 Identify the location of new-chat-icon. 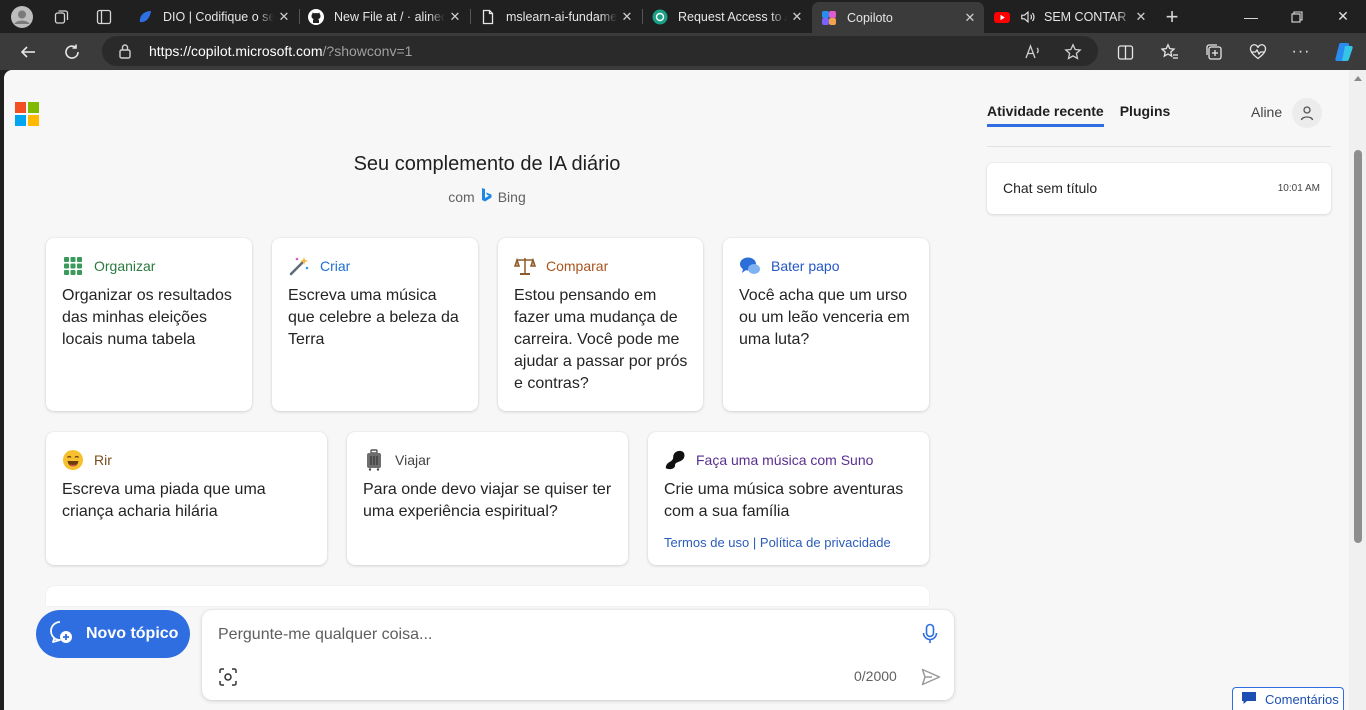
(61, 634).